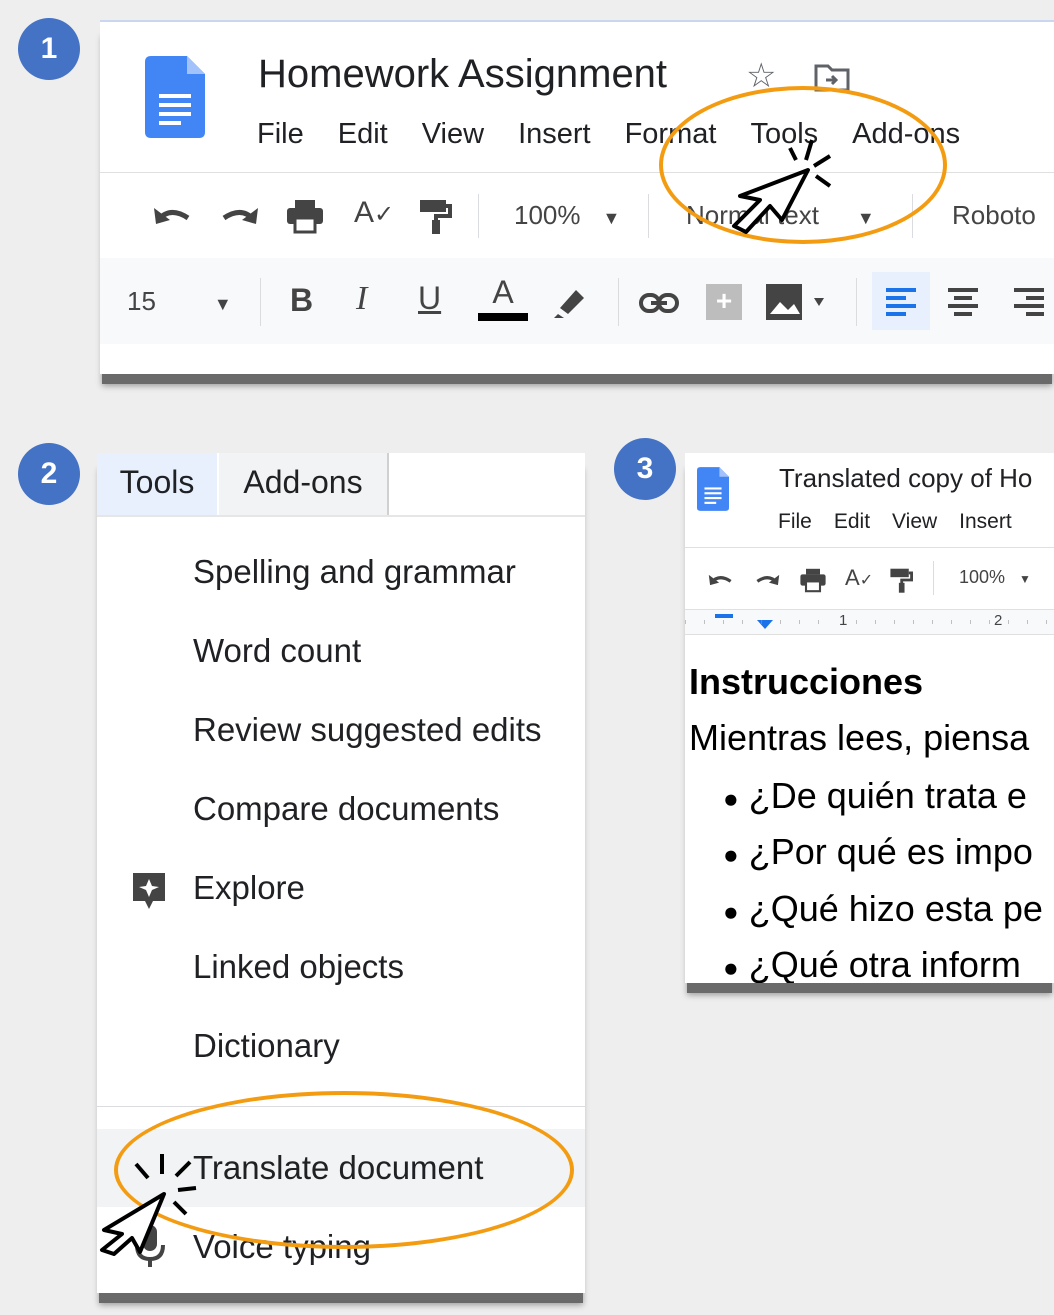 Image resolution: width=1054 pixels, height=1315 pixels. I want to click on list-item: ● ¿Por qué es impo, so click(883, 853).